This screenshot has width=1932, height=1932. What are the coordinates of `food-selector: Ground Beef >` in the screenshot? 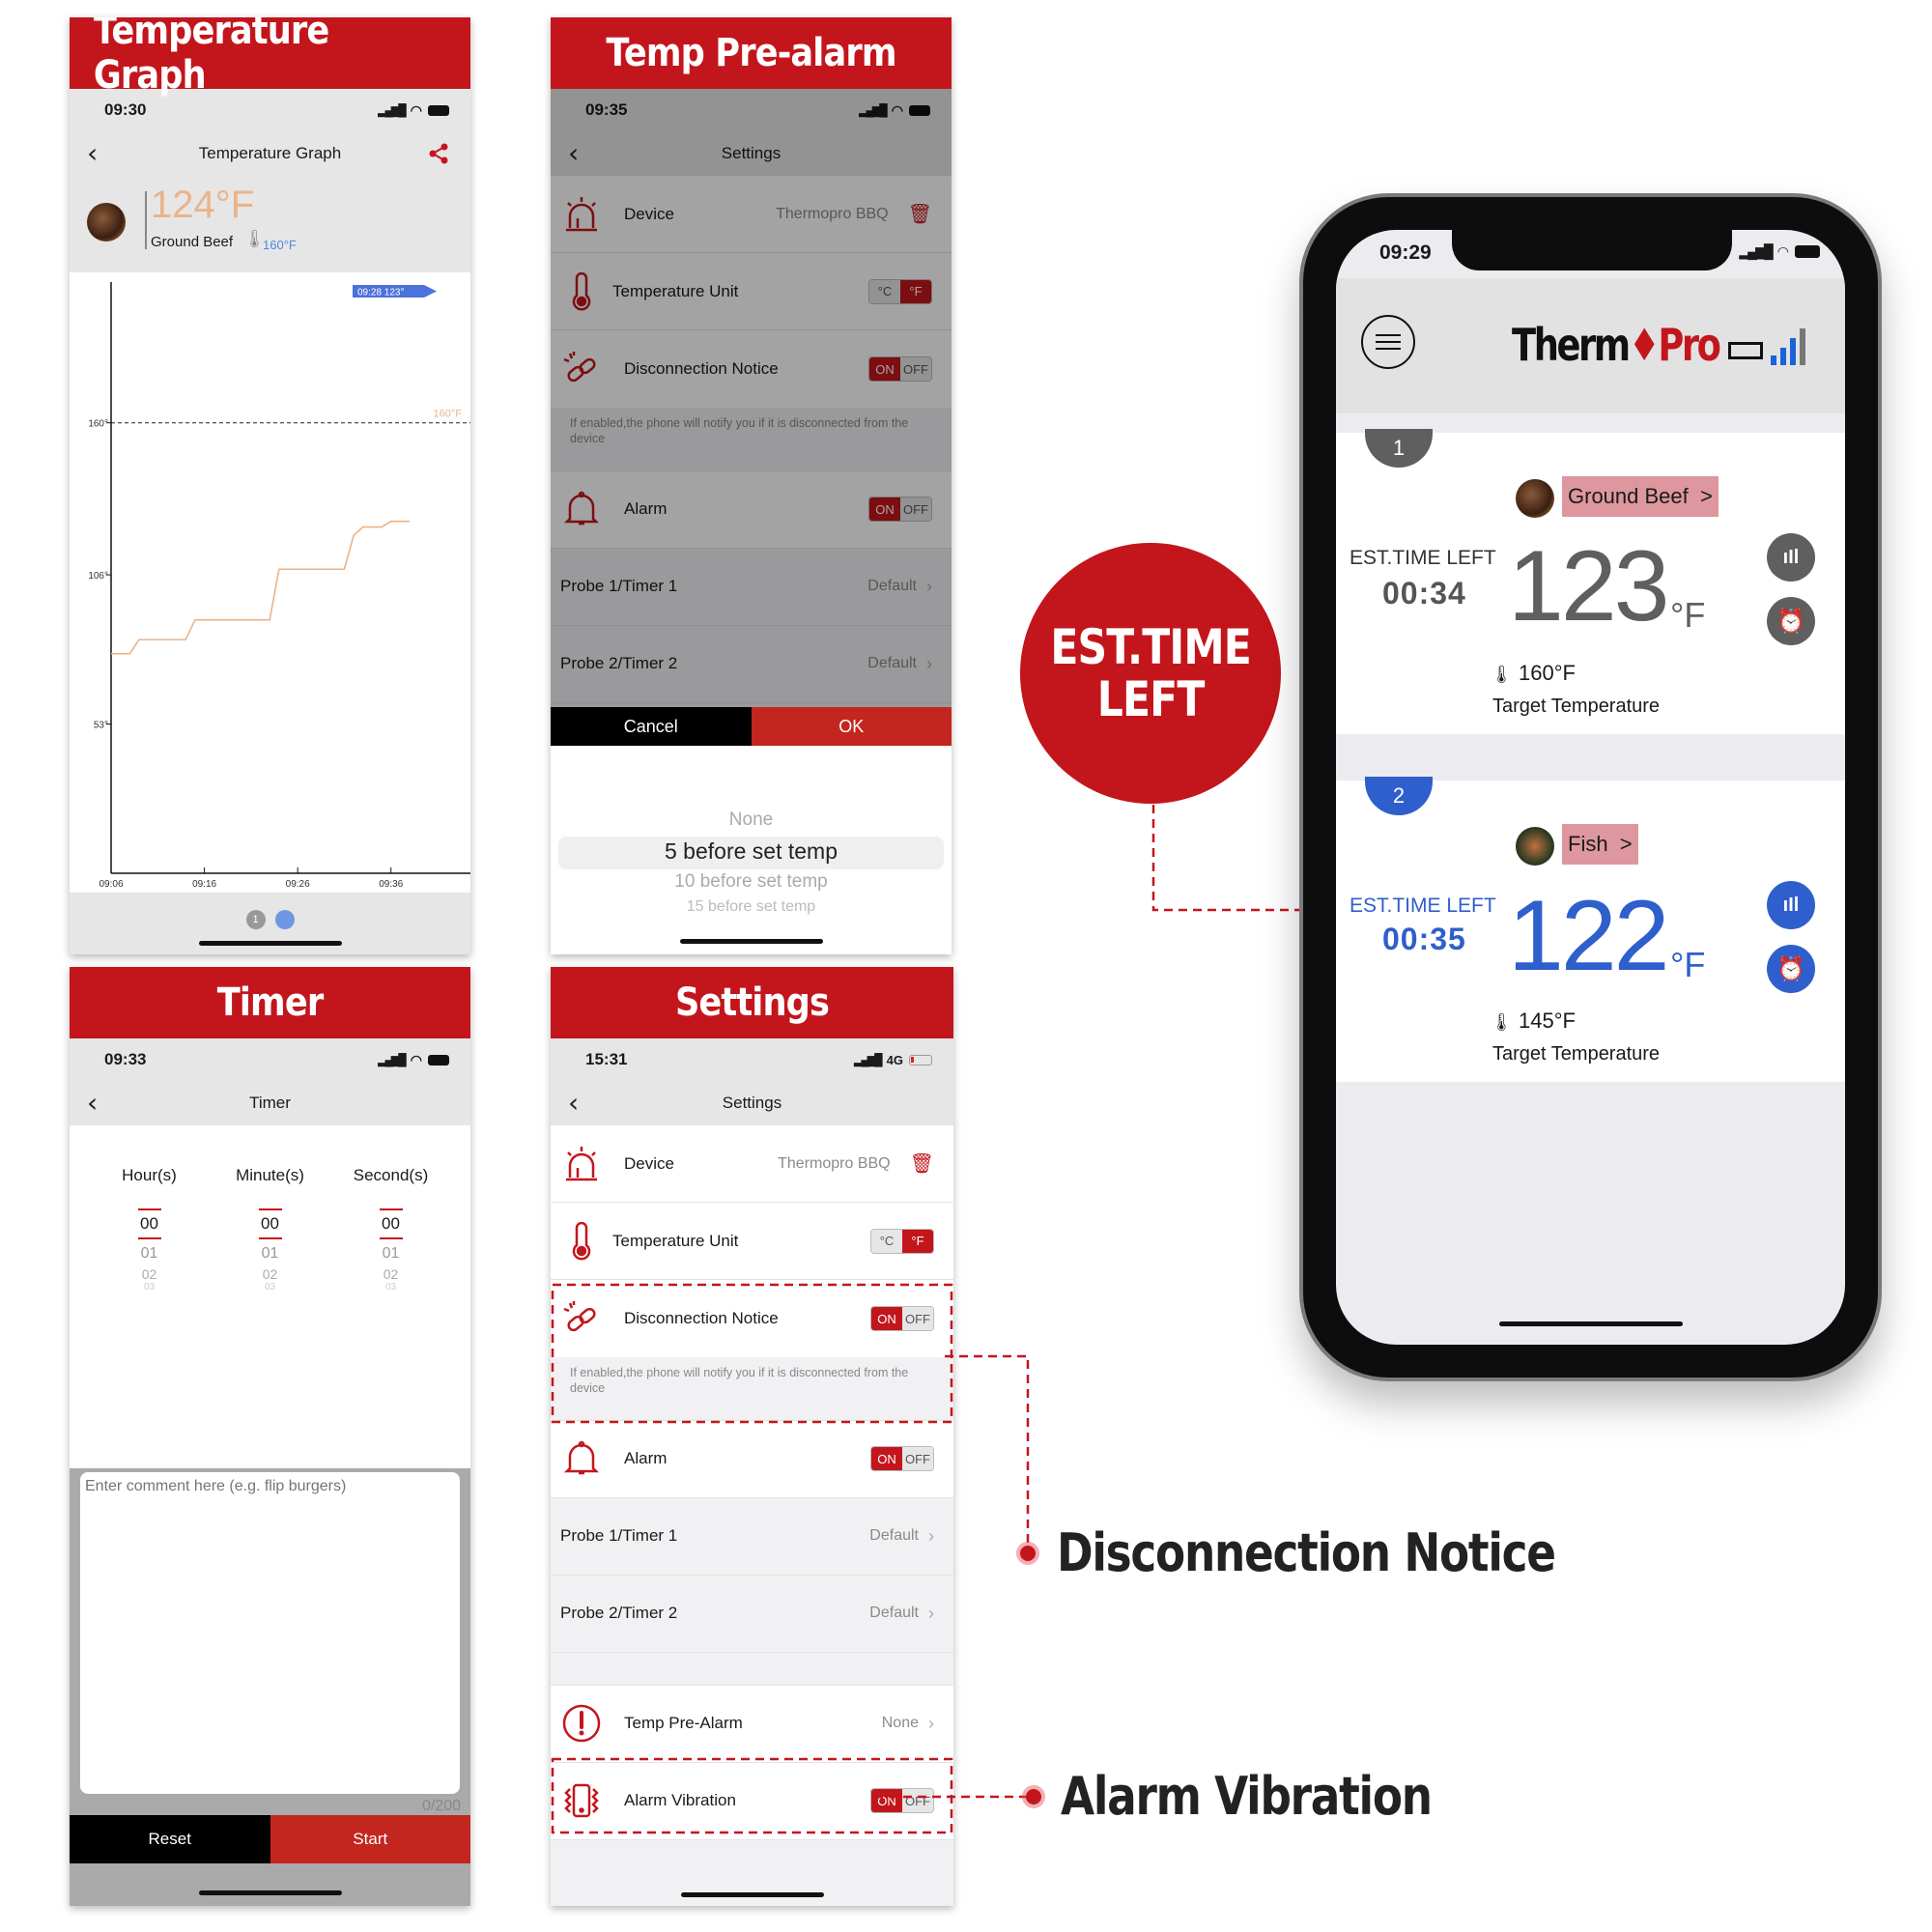 It's located at (1640, 497).